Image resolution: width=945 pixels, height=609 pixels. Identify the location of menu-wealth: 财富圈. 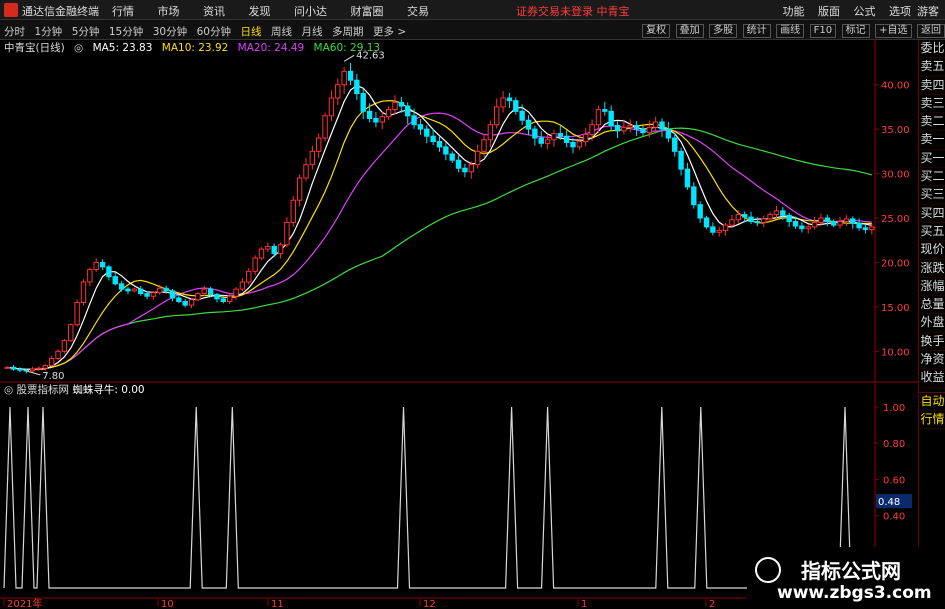
(367, 11).